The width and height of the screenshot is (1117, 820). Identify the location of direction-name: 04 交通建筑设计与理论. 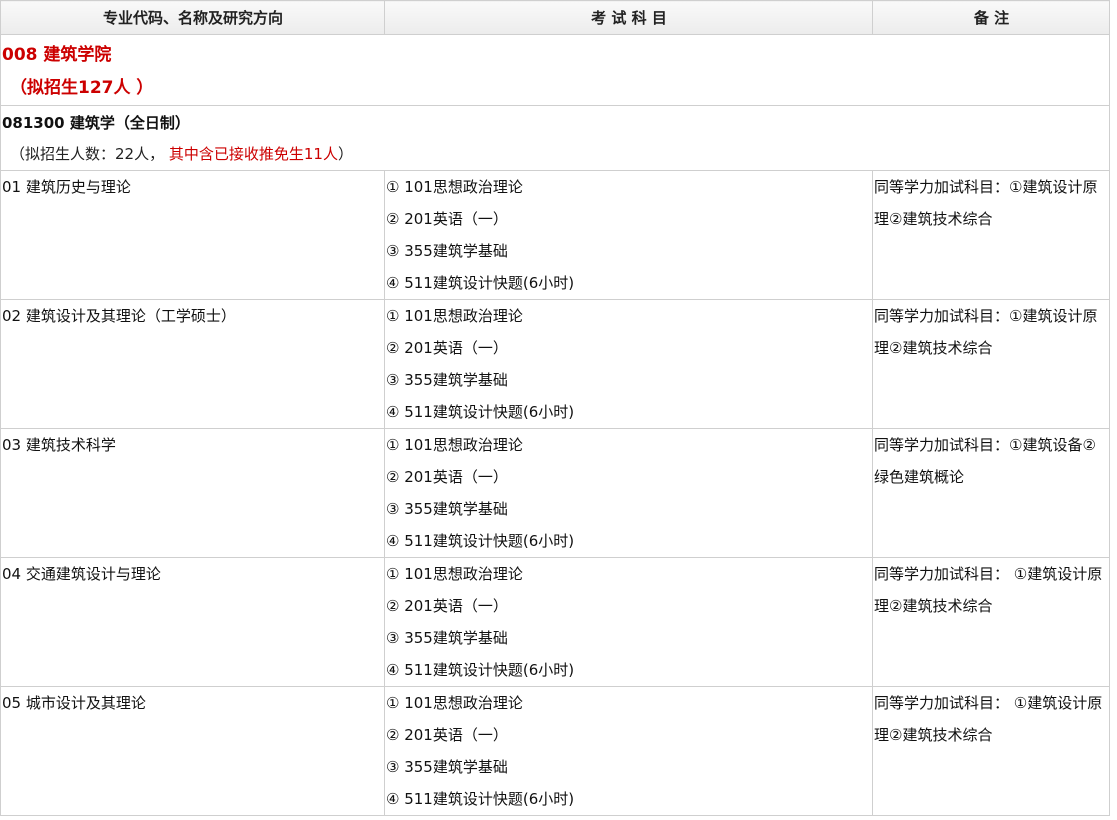
(192, 622).